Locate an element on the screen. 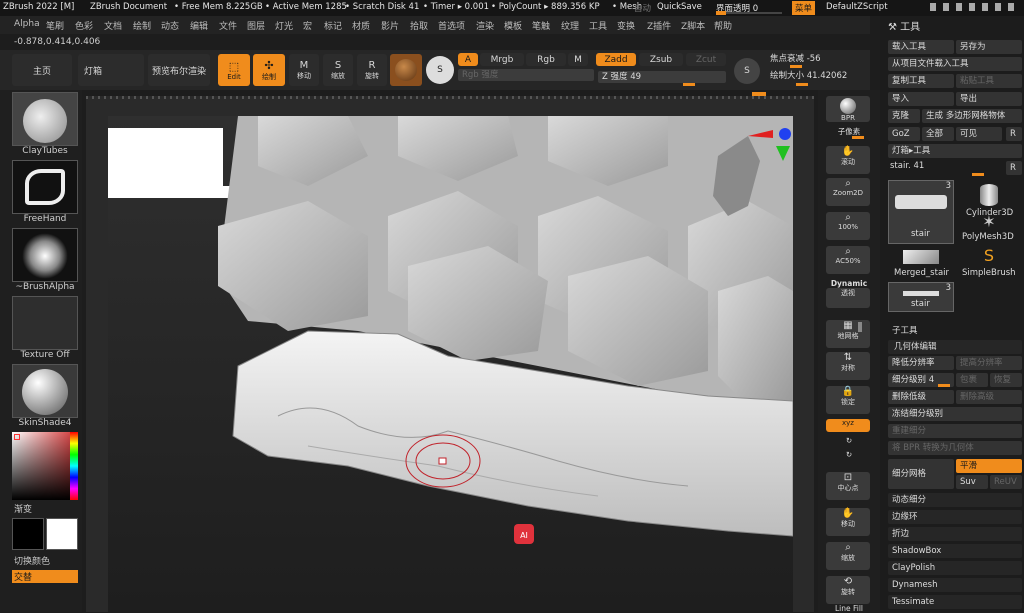 The width and height of the screenshot is (1024, 613). edgeloop-header: 边缘环 is located at coordinates (955, 517).